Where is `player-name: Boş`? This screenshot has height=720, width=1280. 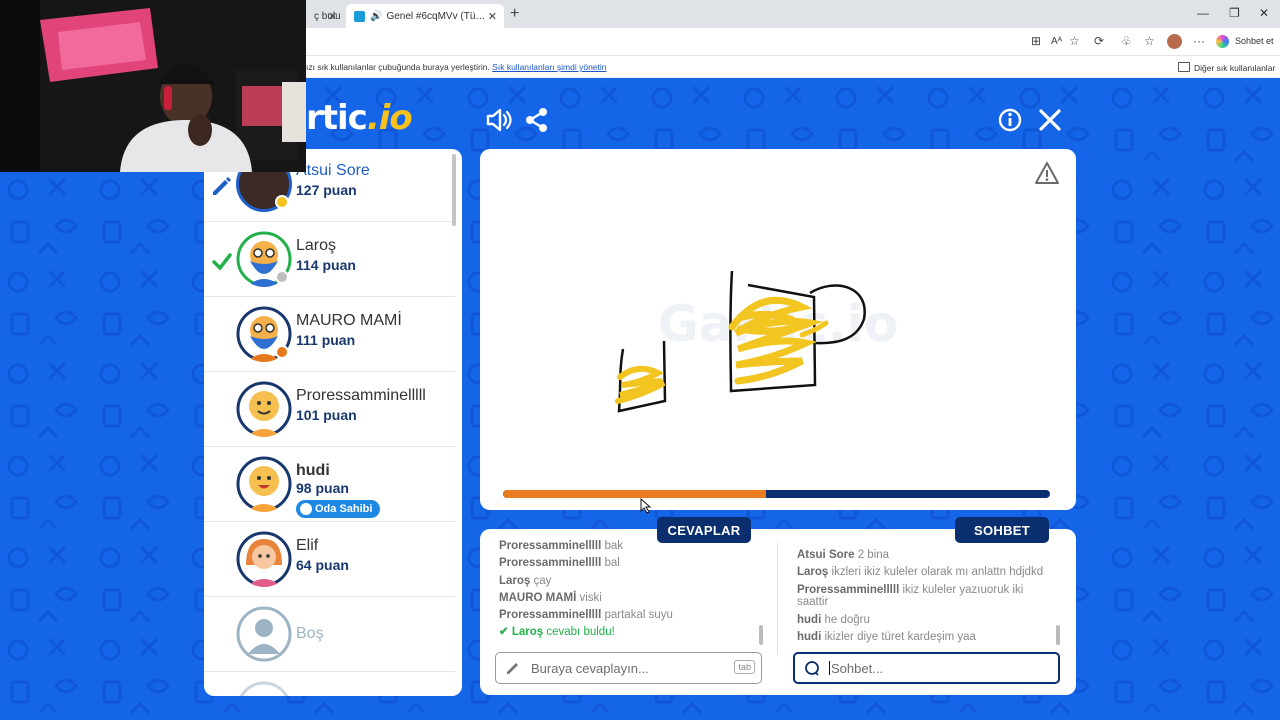 player-name: Boş is located at coordinates (310, 633).